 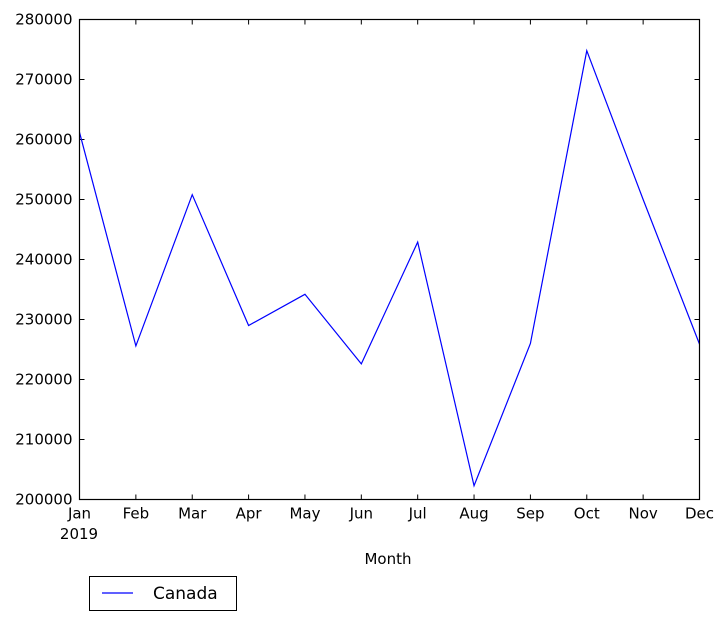 I want to click on x-tick-label: Dec, so click(x=699, y=514).